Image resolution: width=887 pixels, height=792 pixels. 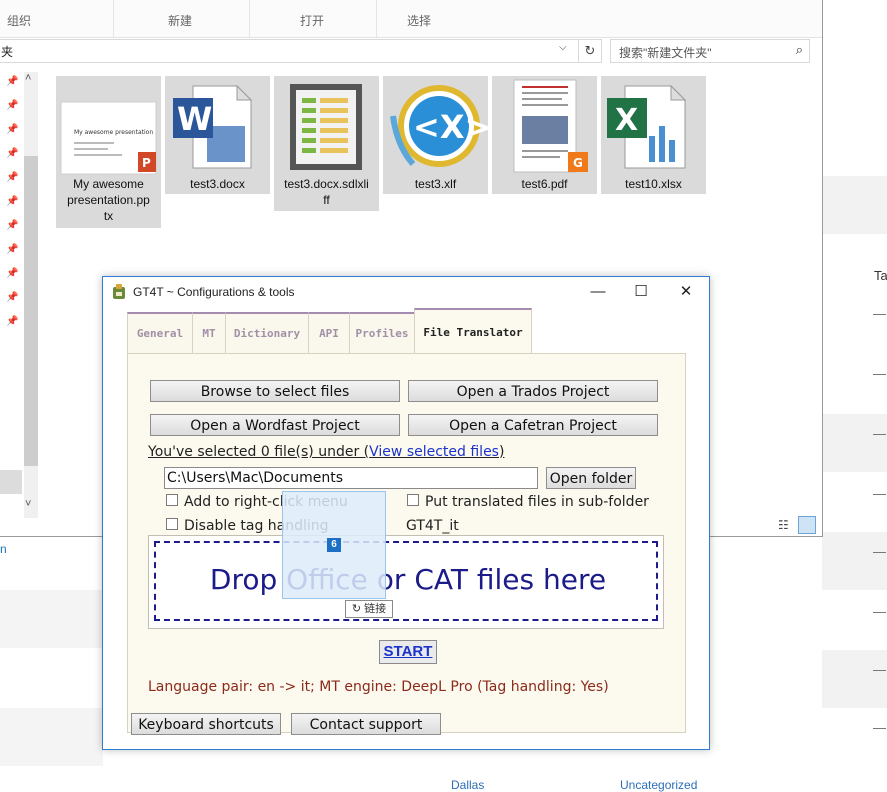 I want to click on address-text: 夹, so click(x=7, y=52).